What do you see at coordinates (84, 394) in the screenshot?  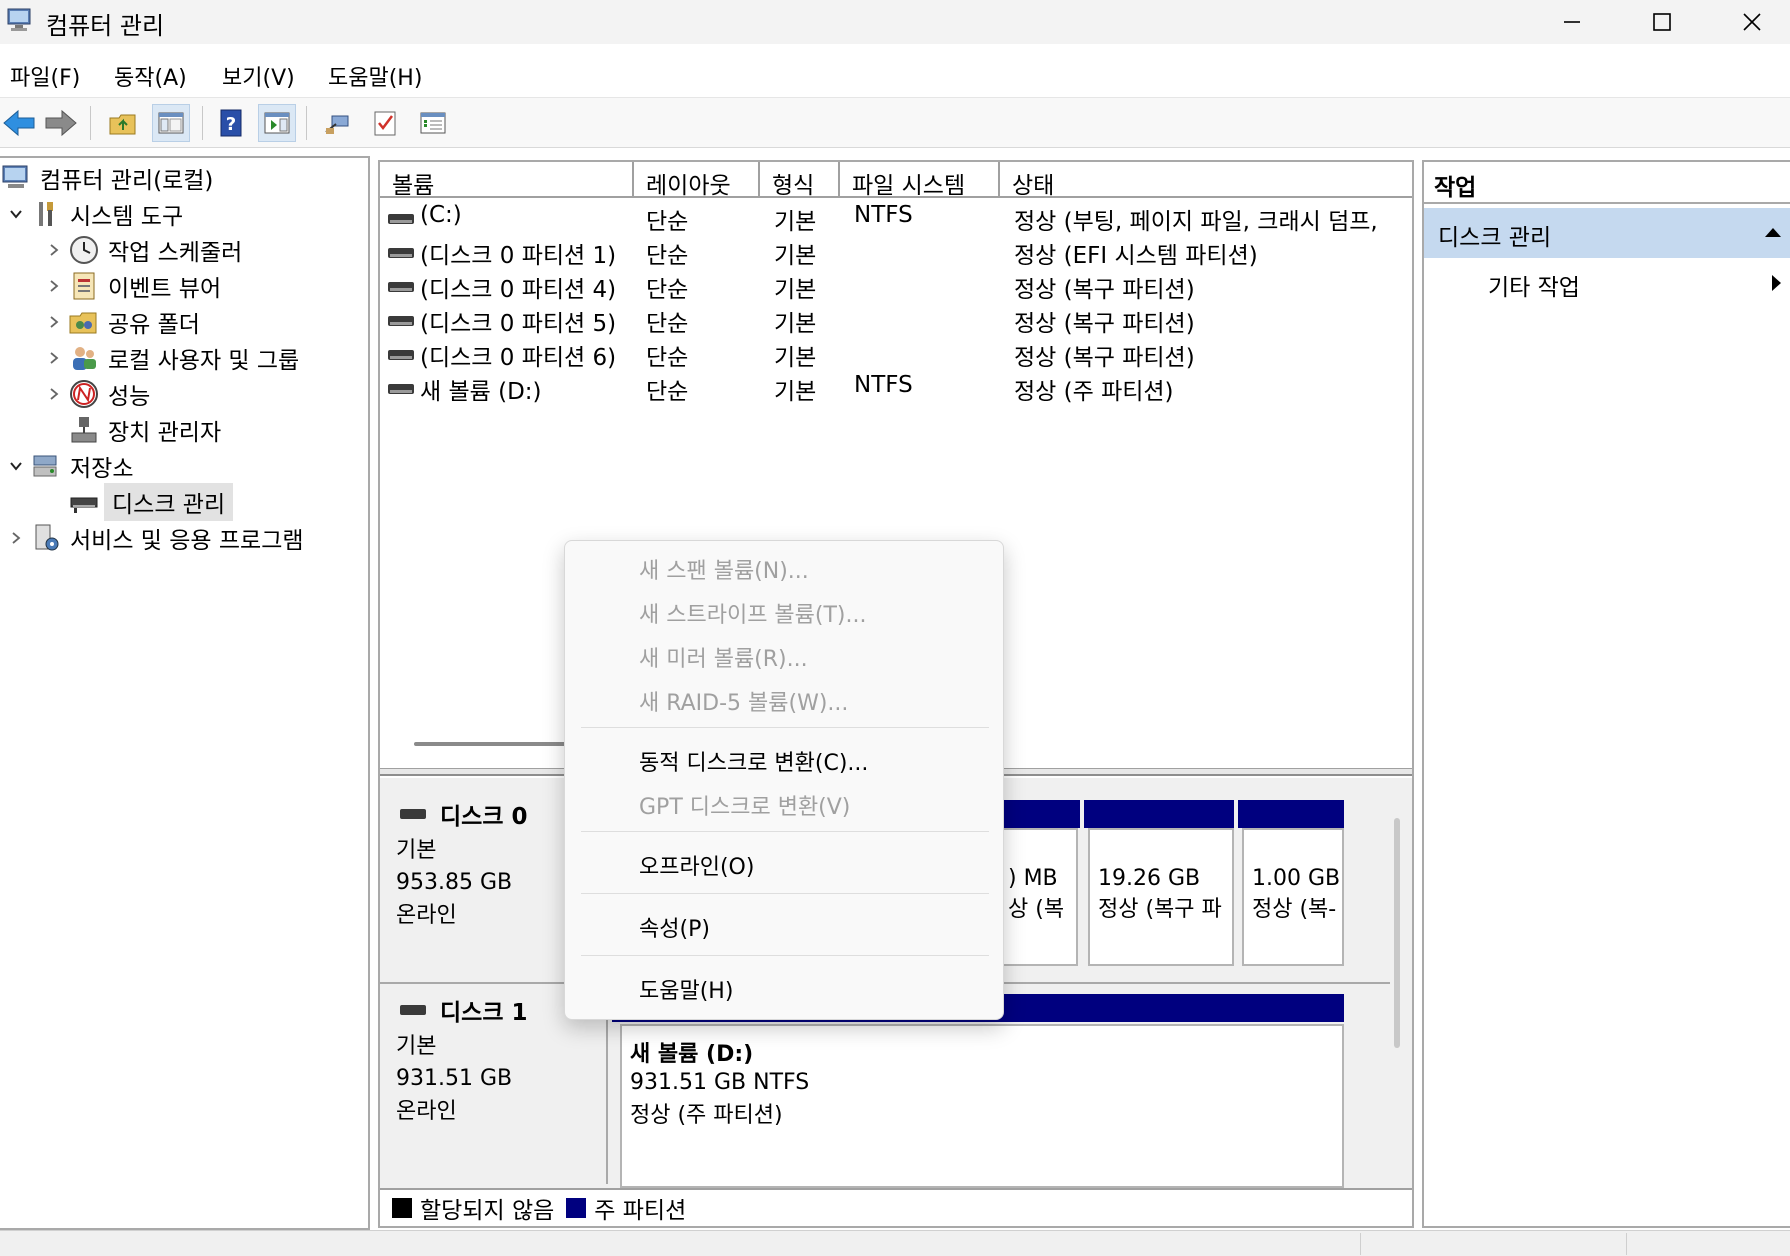 I see `performance-icon` at bounding box center [84, 394].